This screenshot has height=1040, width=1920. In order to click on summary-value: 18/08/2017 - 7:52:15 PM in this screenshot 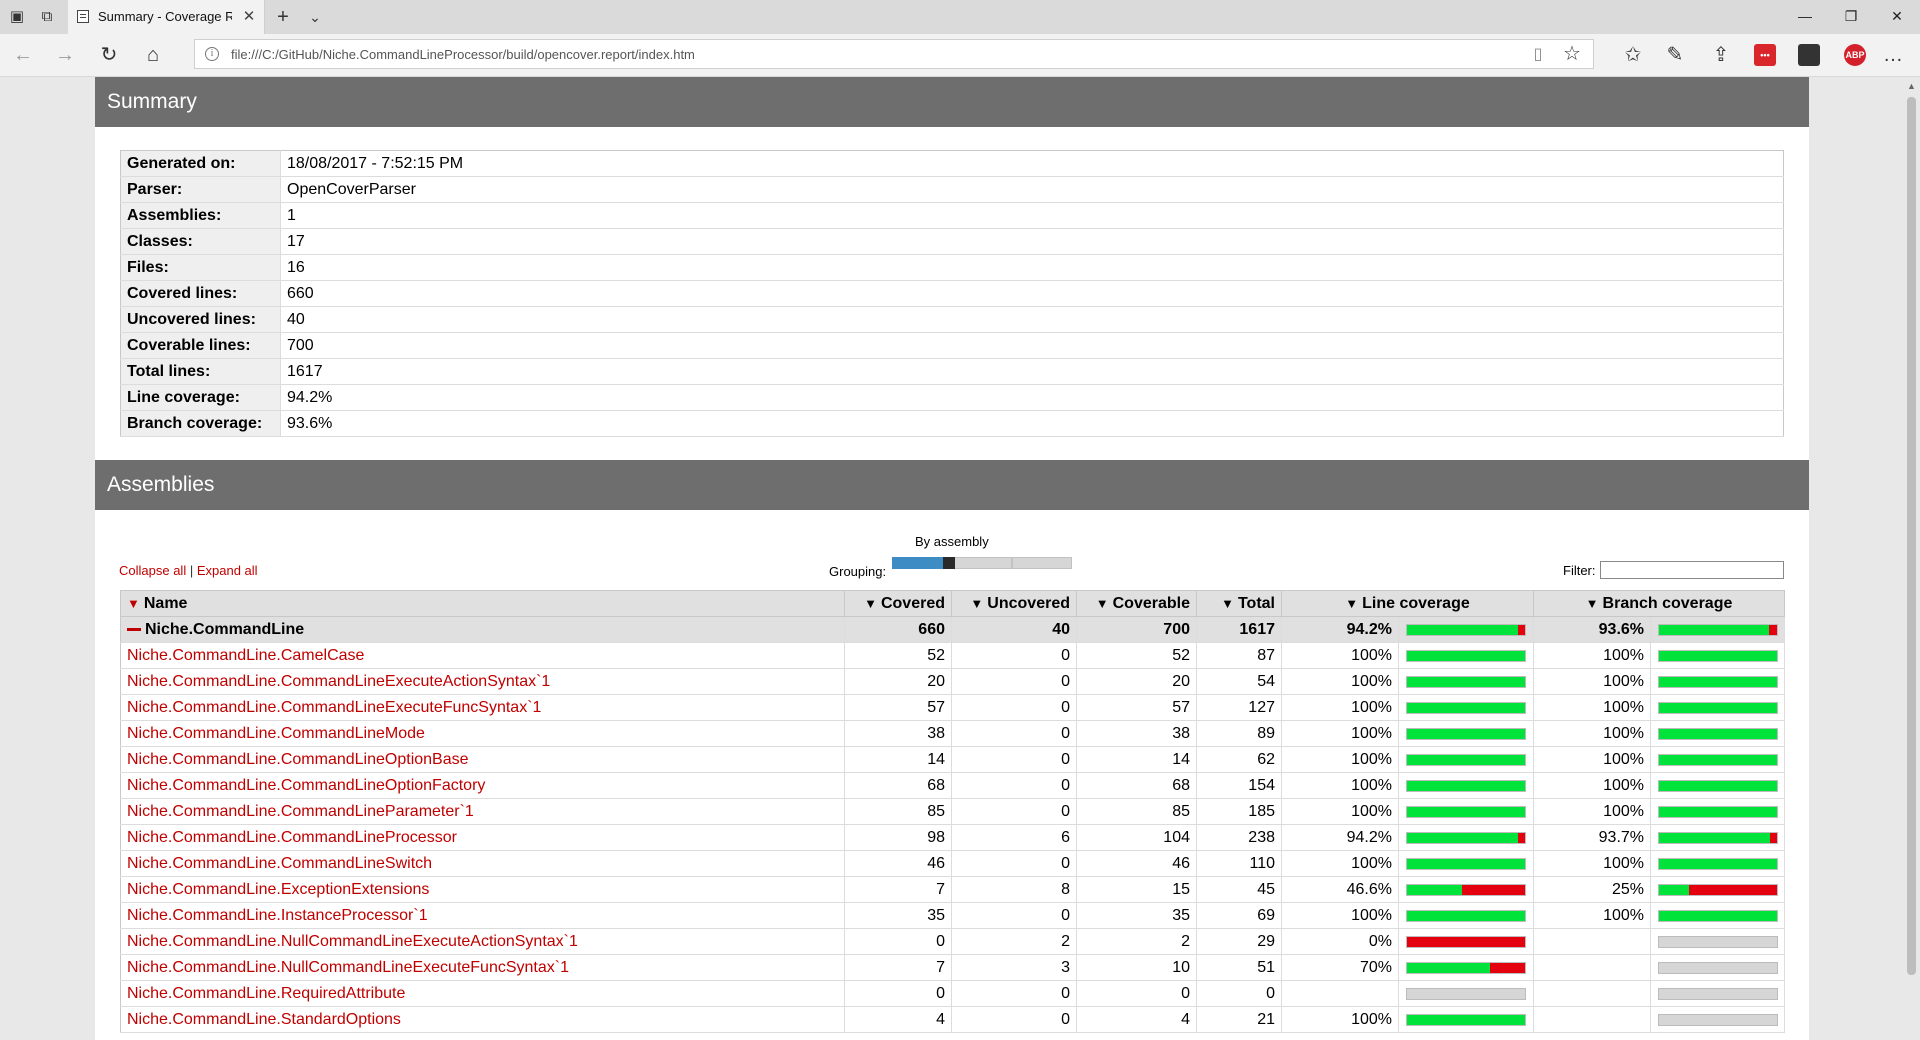, I will do `click(1032, 163)`.